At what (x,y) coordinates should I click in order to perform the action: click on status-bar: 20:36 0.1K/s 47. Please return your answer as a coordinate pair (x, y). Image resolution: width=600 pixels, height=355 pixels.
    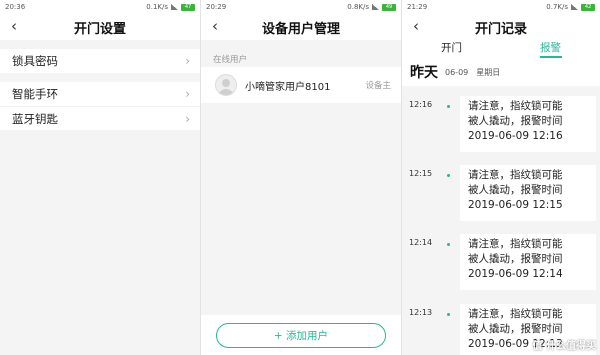
    Looking at the image, I should click on (100, 7).